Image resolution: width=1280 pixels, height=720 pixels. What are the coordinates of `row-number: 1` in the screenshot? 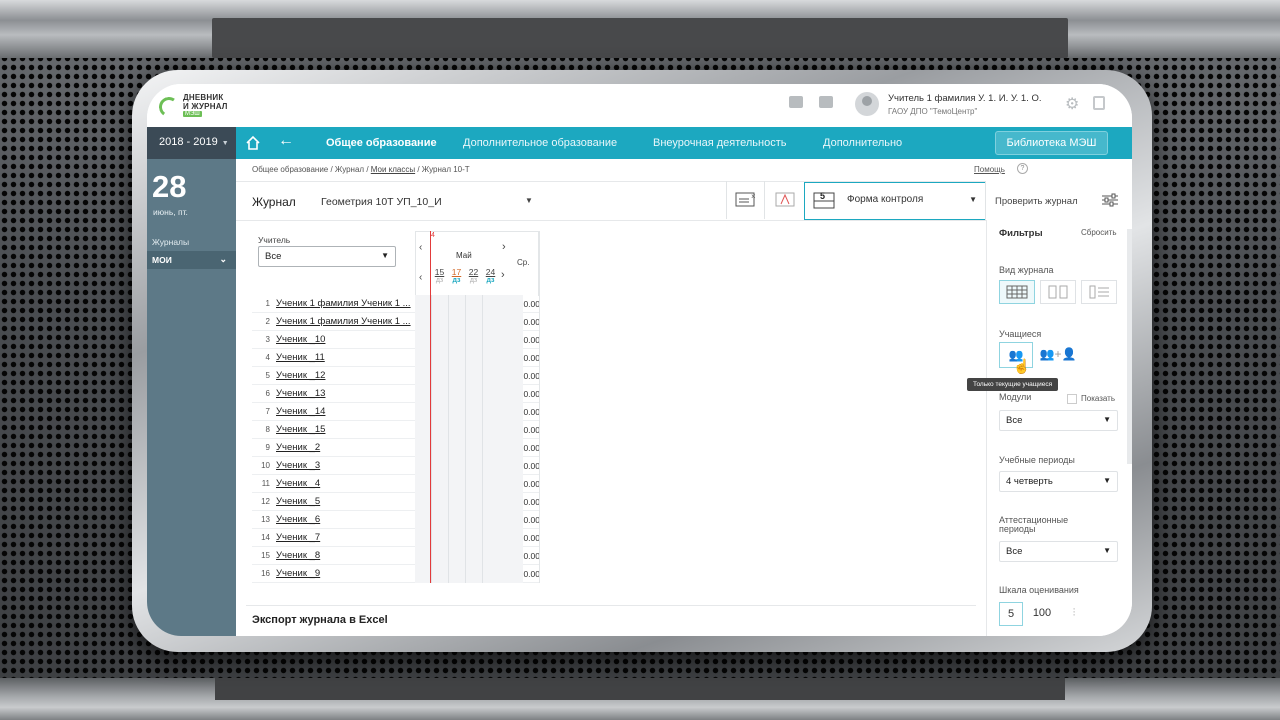 It's located at (267, 303).